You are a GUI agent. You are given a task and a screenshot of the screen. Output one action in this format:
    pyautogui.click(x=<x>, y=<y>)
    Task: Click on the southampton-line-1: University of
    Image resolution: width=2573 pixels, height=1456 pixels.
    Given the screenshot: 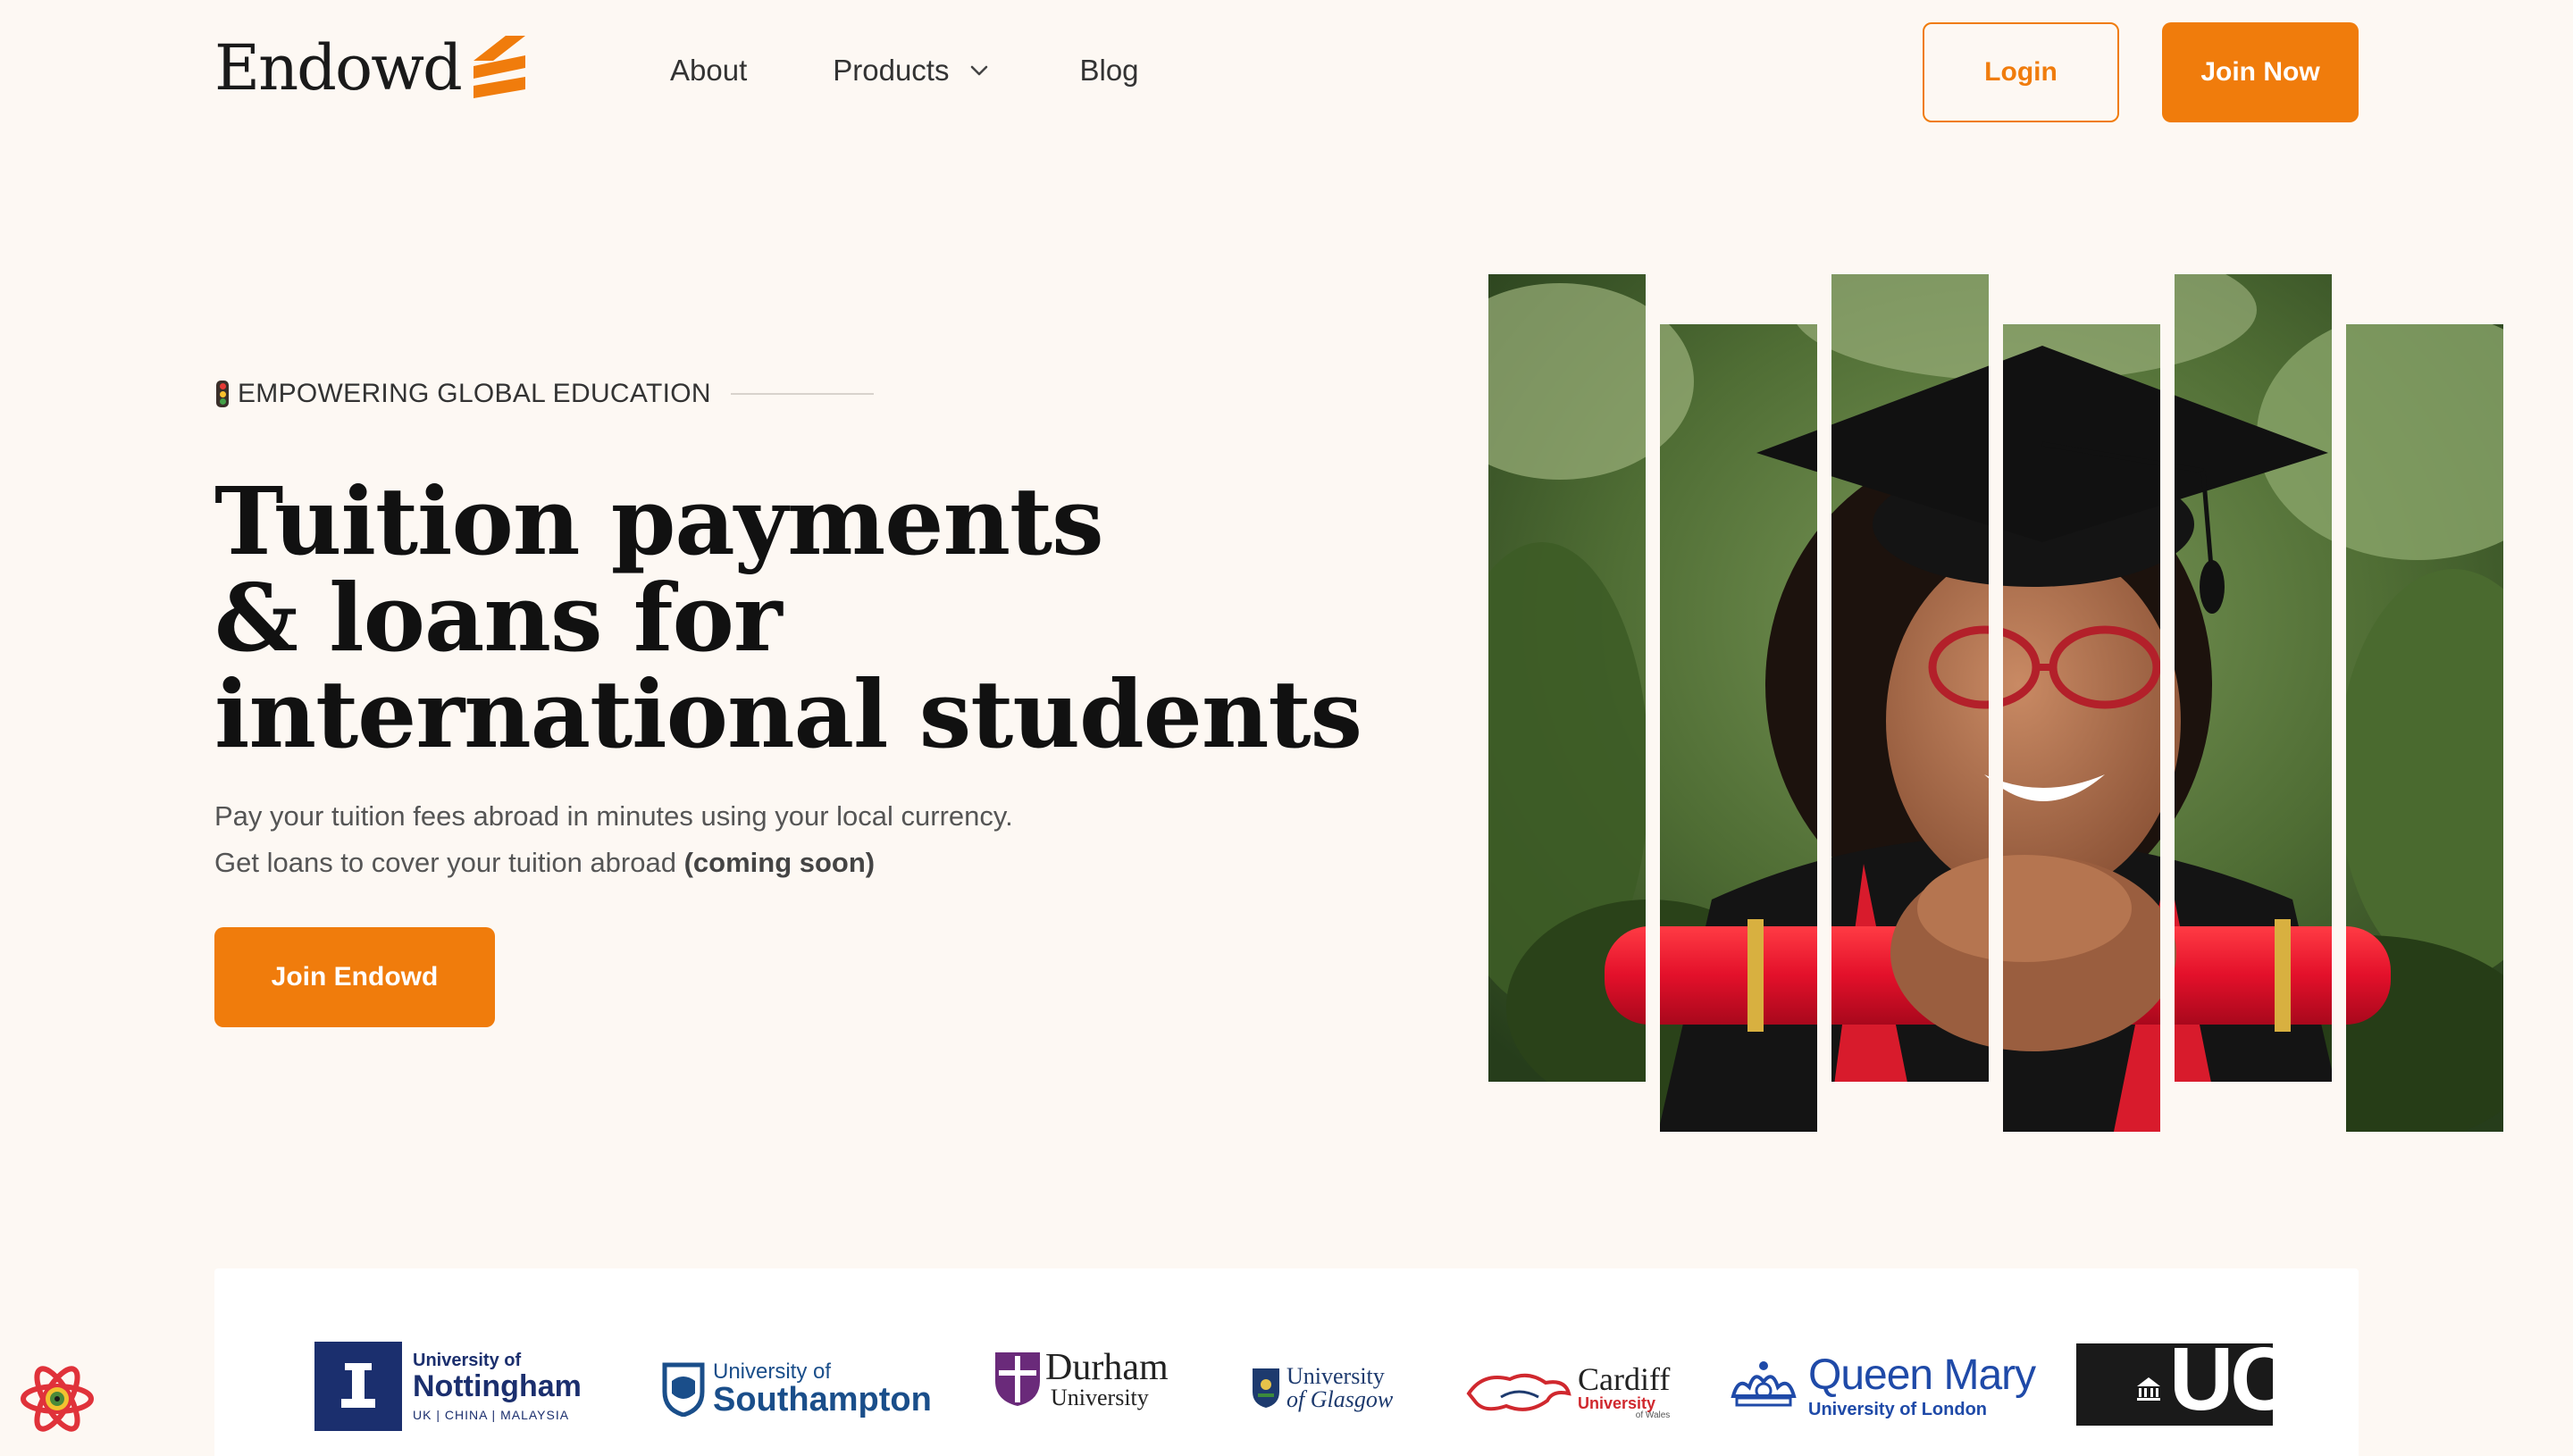 What is the action you would take?
    pyautogui.click(x=772, y=1372)
    